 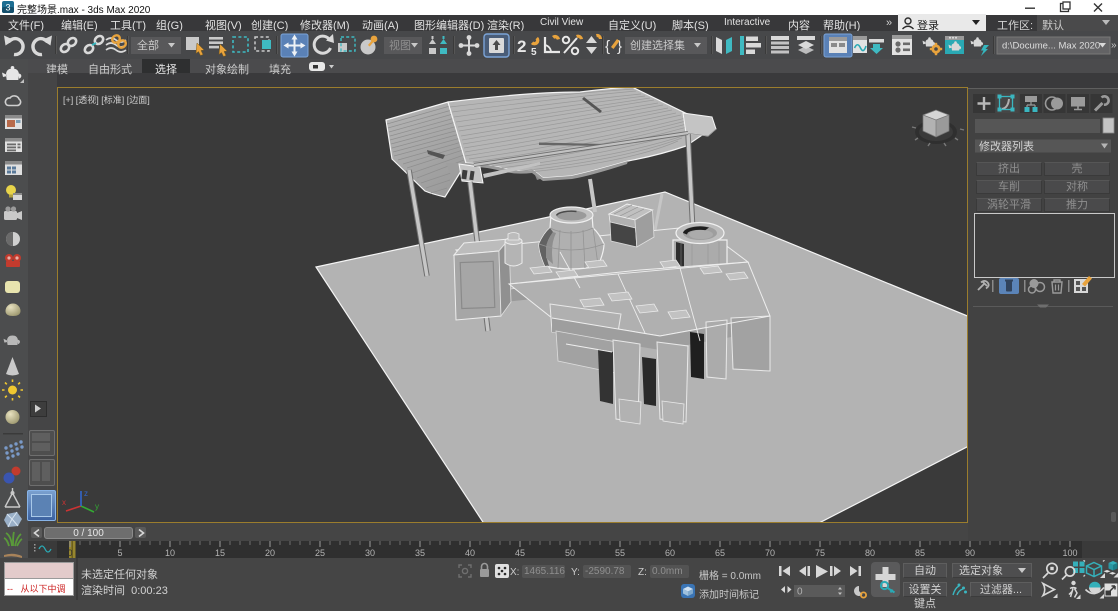 I want to click on svg-text: 40, so click(x=470, y=553).